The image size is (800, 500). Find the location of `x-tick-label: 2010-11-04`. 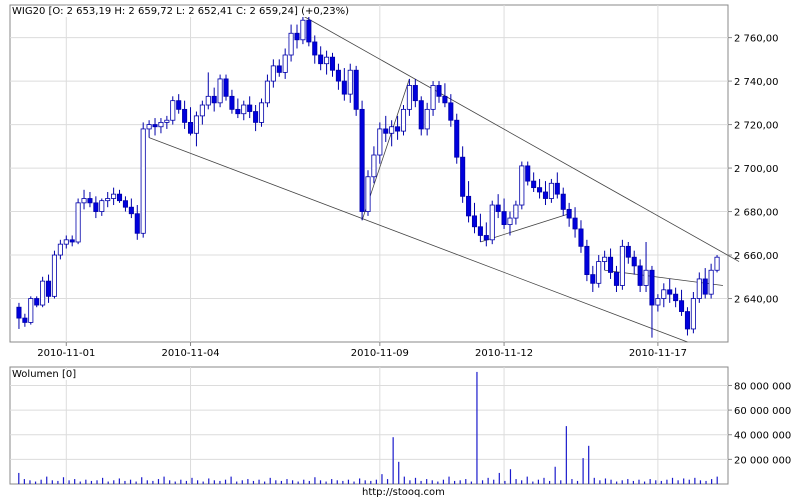

x-tick-label: 2010-11-04 is located at coordinates (190, 353).